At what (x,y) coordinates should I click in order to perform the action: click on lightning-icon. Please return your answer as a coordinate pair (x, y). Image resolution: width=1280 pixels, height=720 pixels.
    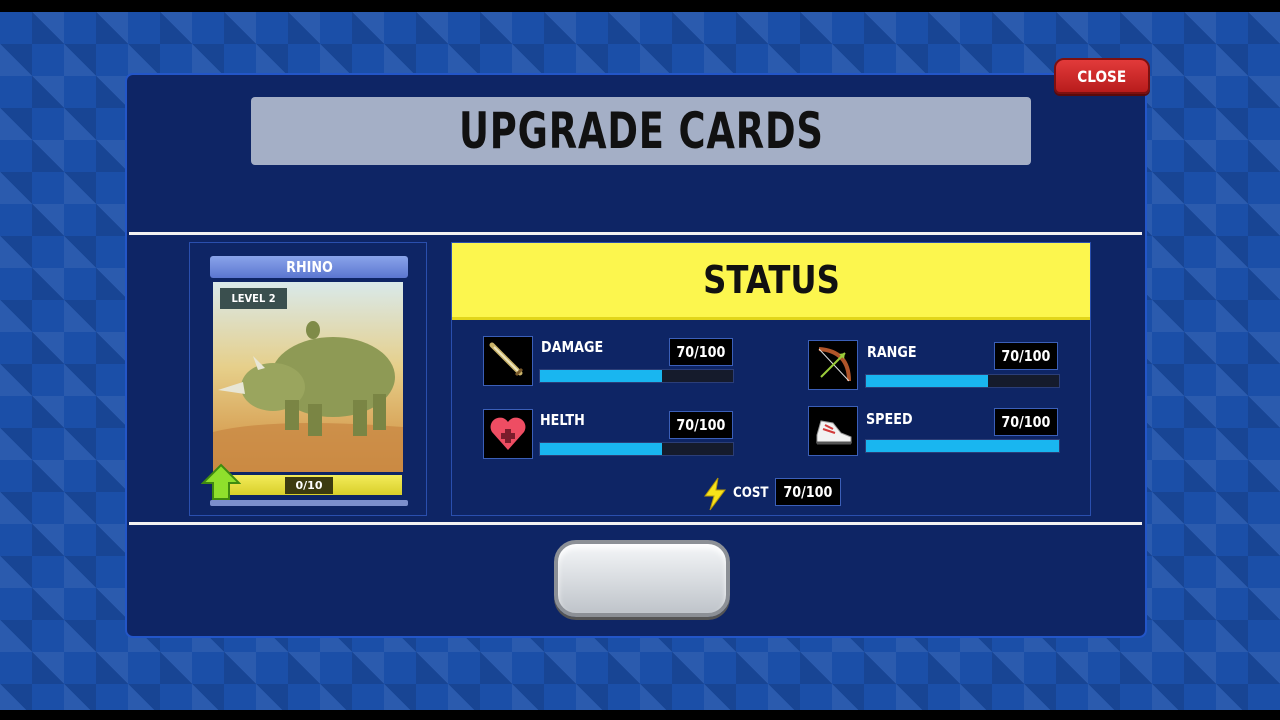
    Looking at the image, I should click on (715, 494).